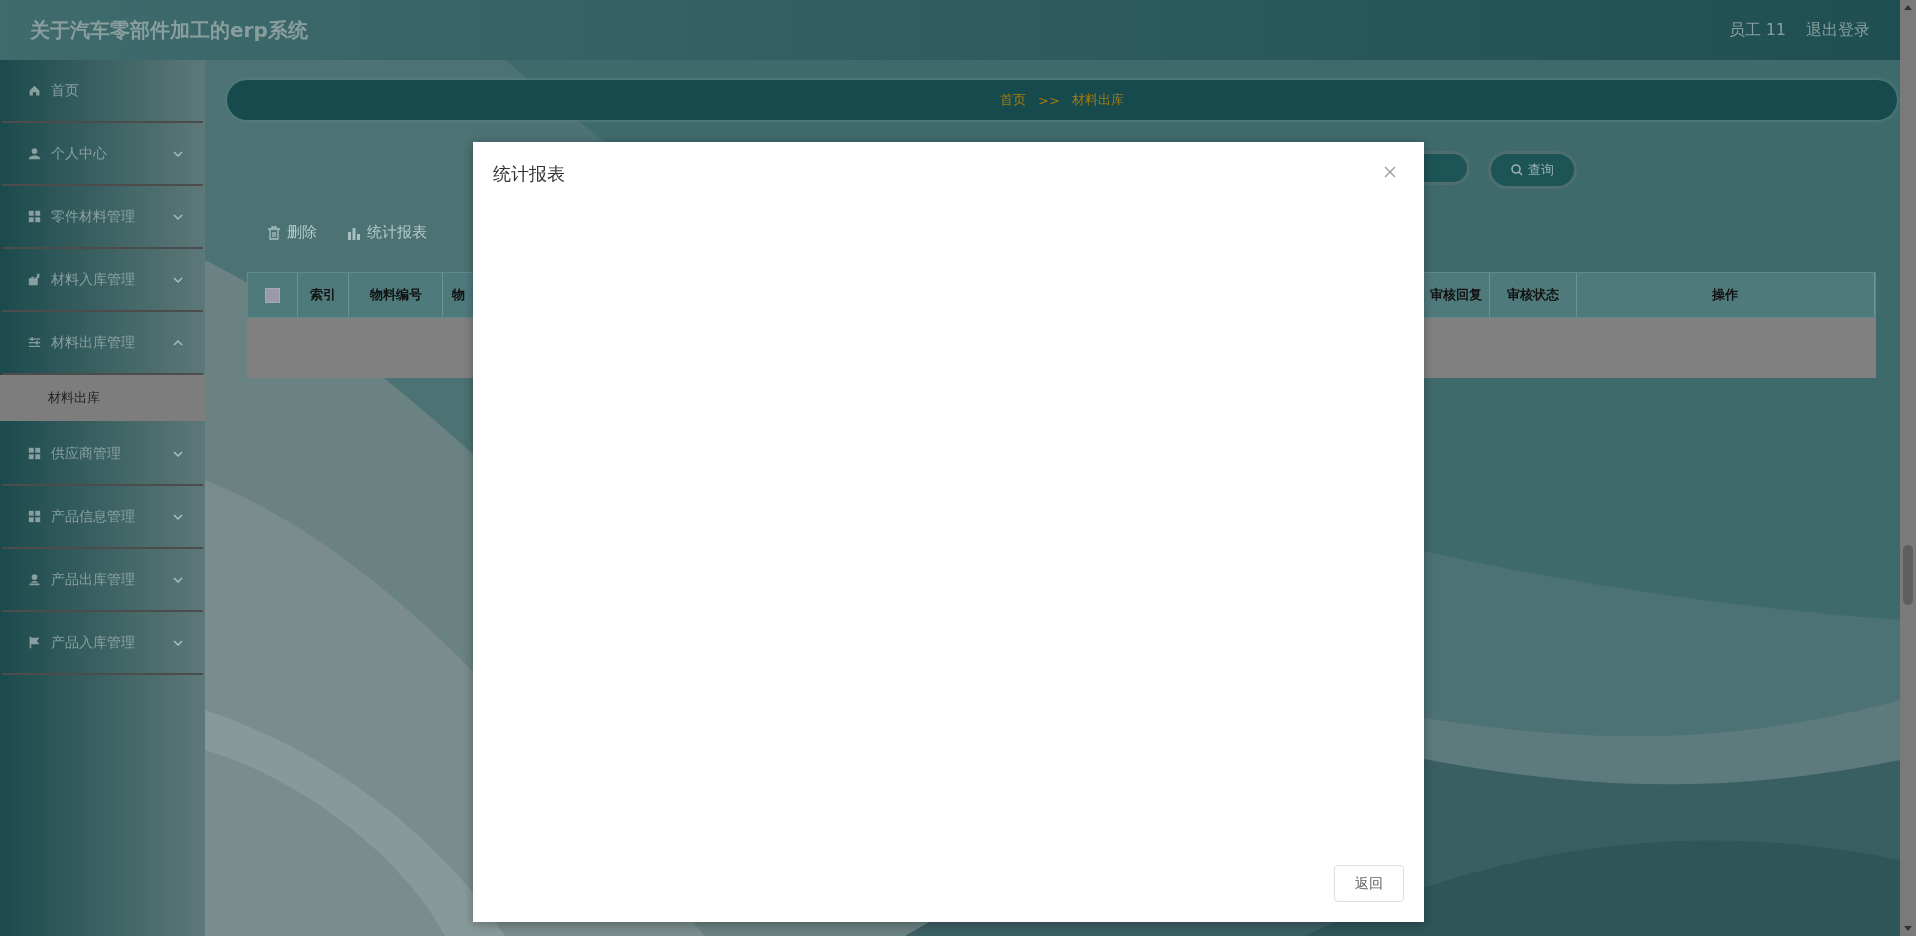 This screenshot has height=936, width=1916. Describe the element at coordinates (102, 398) in the screenshot. I see `sidebar-subitem: 材料出库` at that location.